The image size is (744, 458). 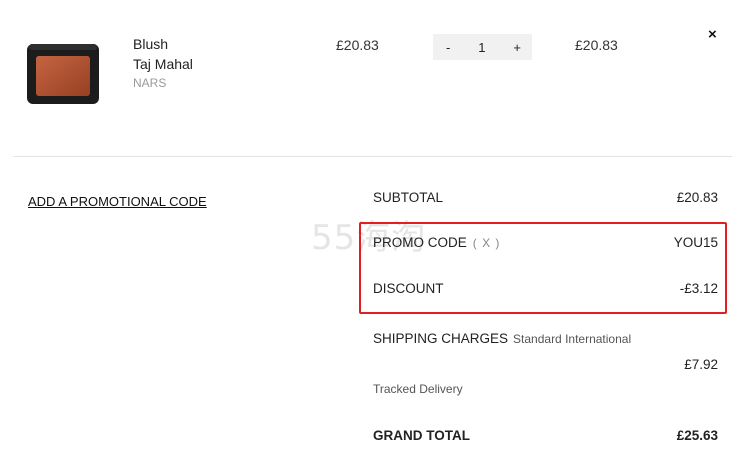 I want to click on shipping-note: Tracked Delivery, so click(x=418, y=389).